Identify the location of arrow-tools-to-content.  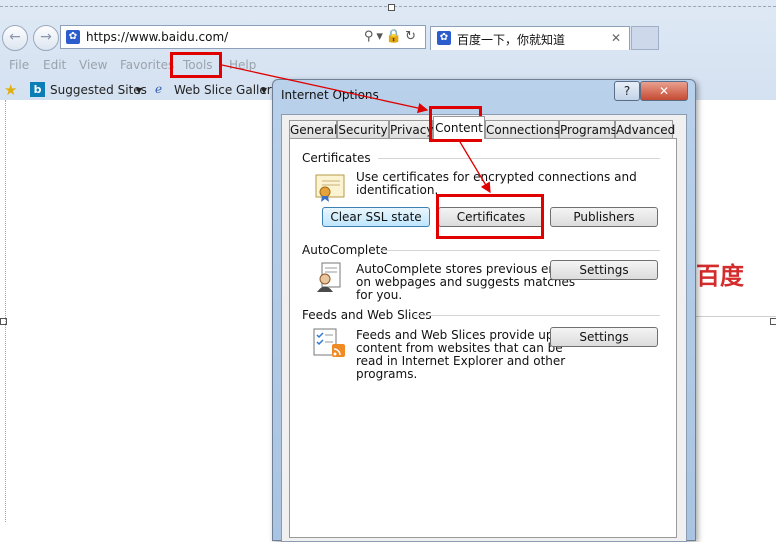
(325, 89).